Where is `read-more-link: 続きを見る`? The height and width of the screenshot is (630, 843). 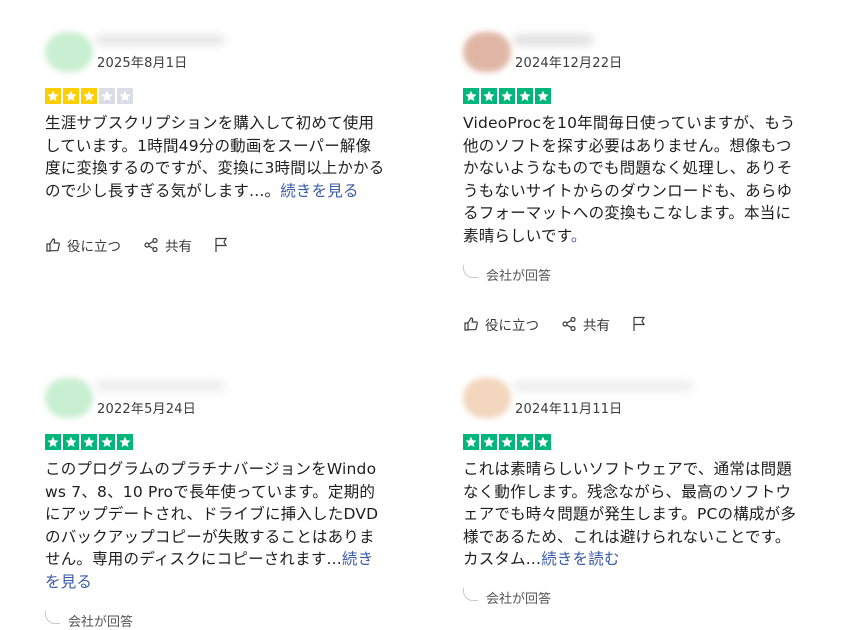 read-more-link: 続きを見る is located at coordinates (319, 191).